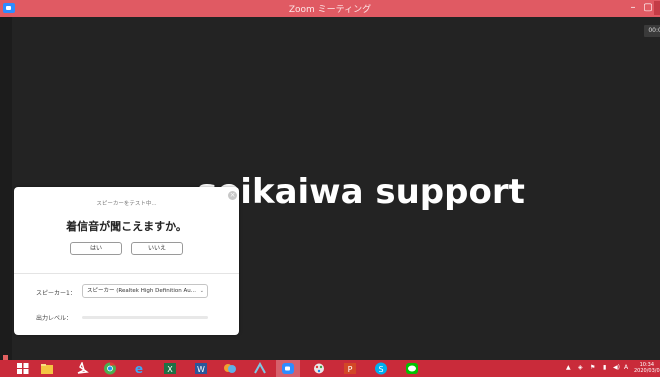 The image size is (660, 377). I want to click on svg-text: W, so click(201, 369).